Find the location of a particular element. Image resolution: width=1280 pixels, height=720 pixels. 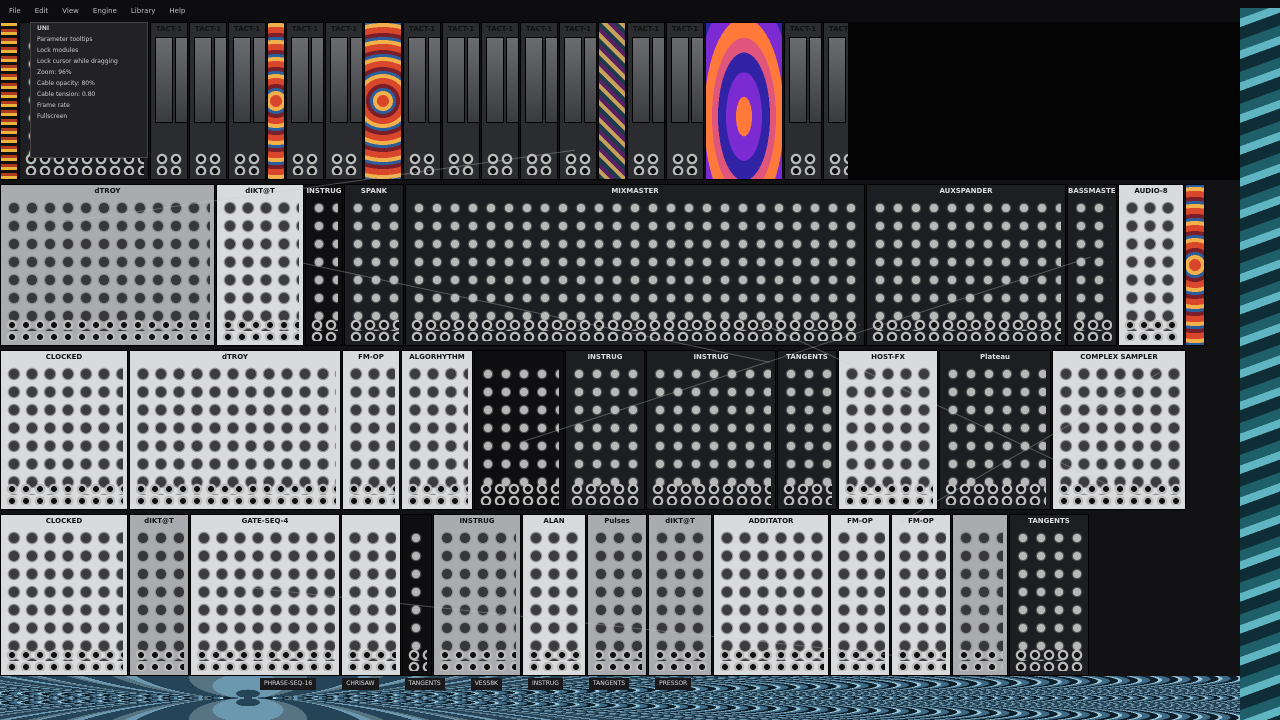

settings-item: Frame rate is located at coordinates (89, 105).